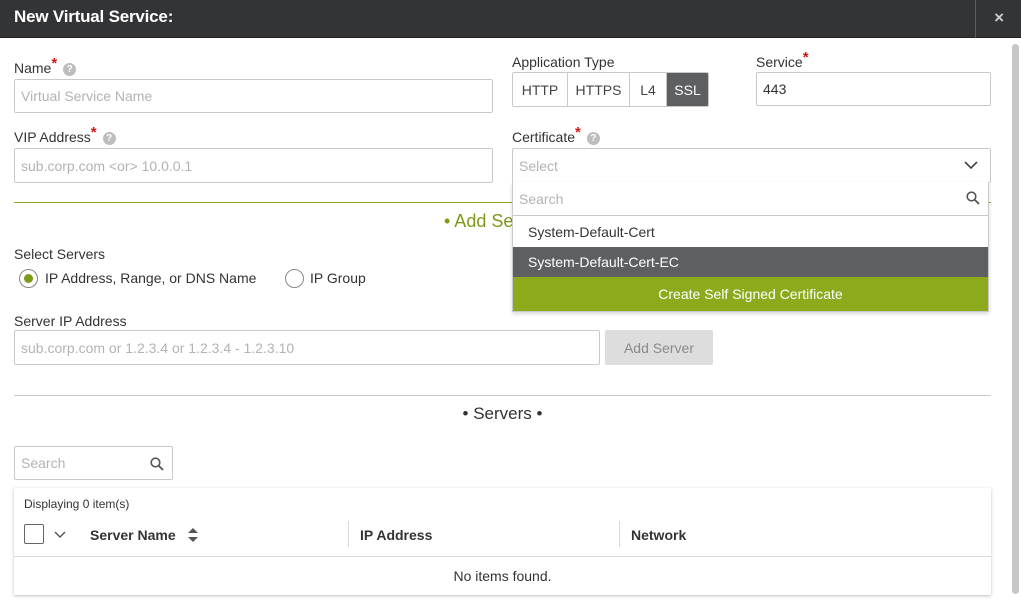 The width and height of the screenshot is (1021, 604). Describe the element at coordinates (193, 535) in the screenshot. I see `sort-icon` at that location.